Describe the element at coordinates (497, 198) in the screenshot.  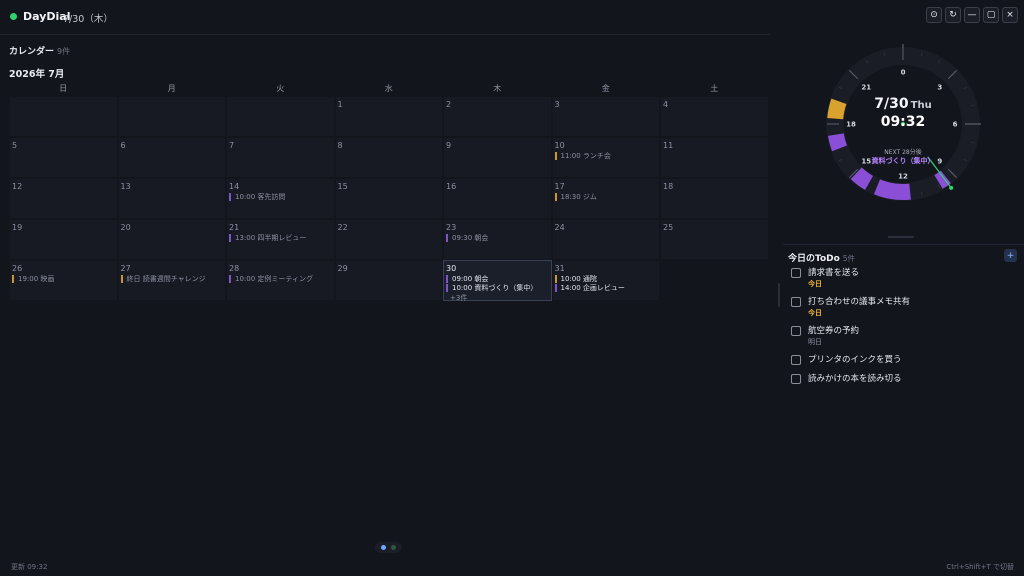
I see `calendar-day: 16` at that location.